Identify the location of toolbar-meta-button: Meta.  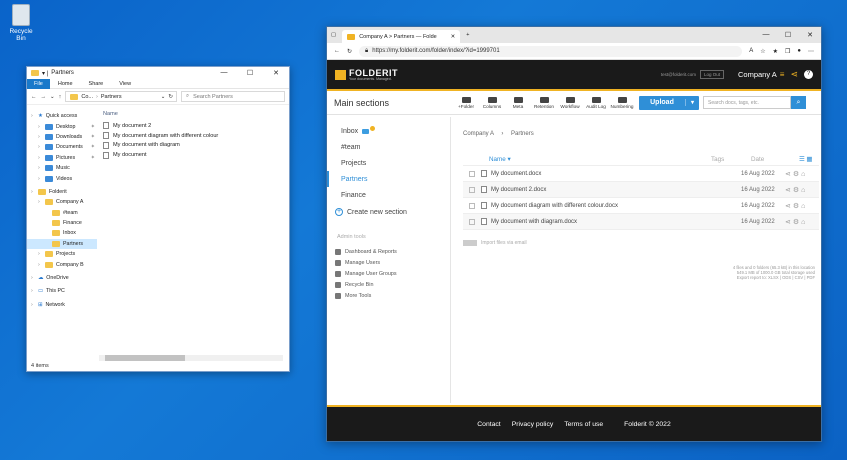
(518, 102).